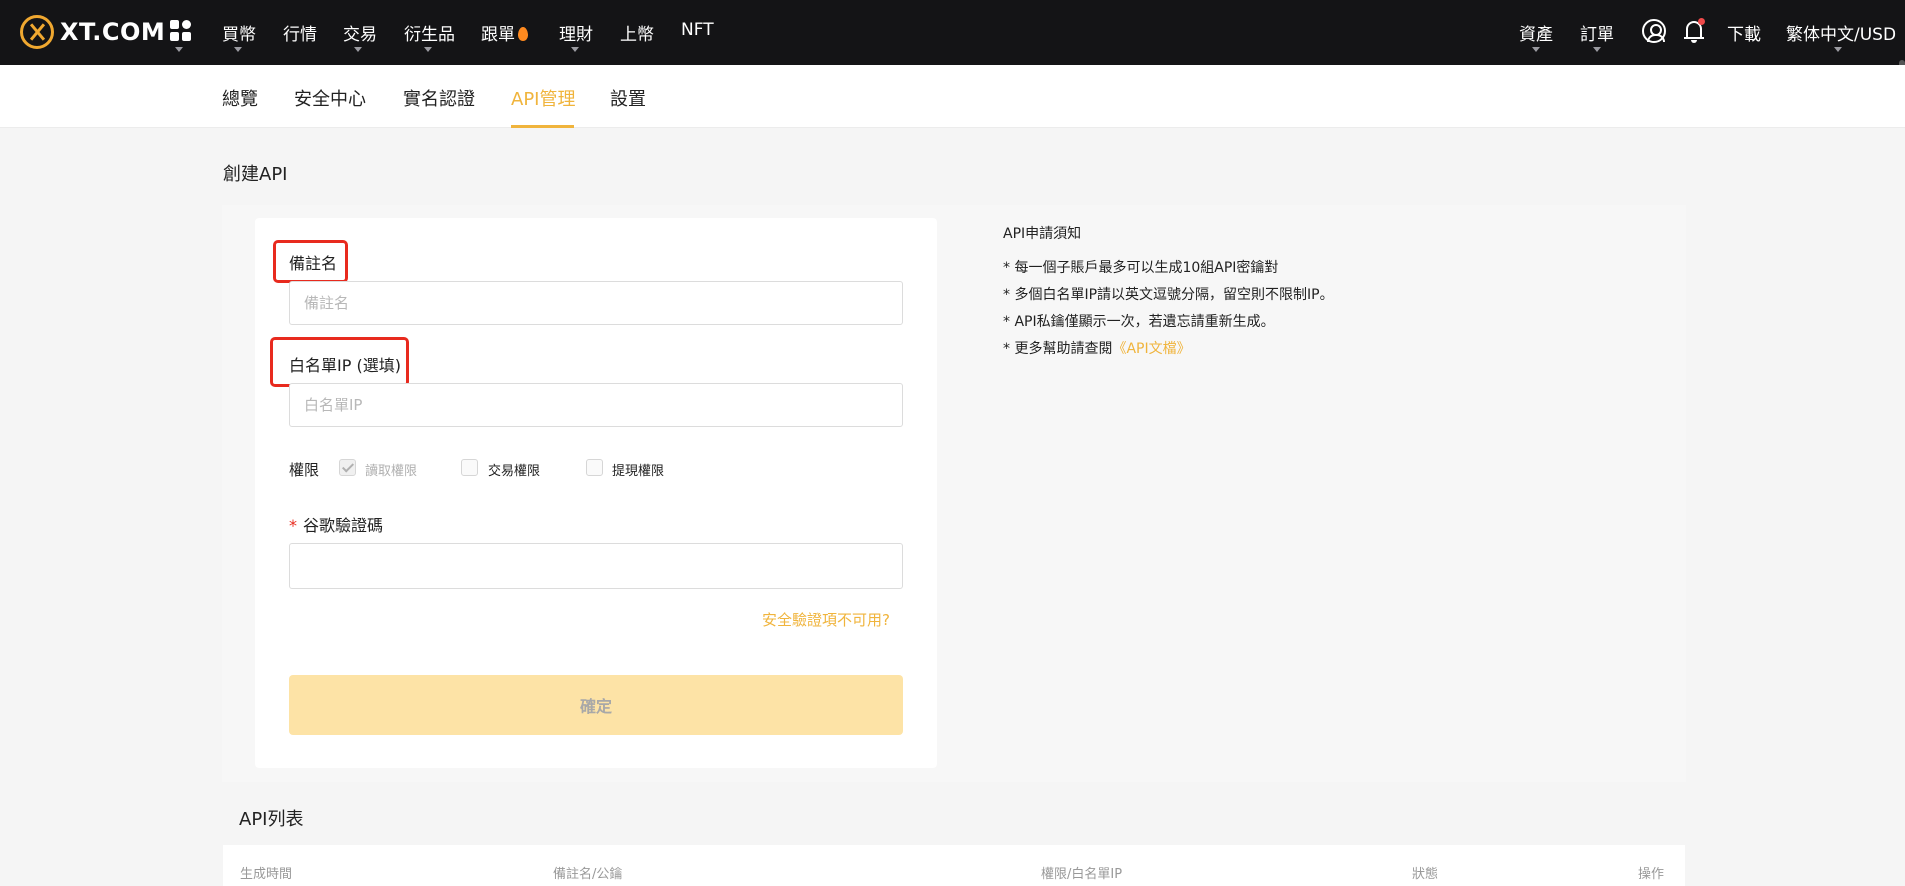  I want to click on permissions-label: 權限, so click(304, 470).